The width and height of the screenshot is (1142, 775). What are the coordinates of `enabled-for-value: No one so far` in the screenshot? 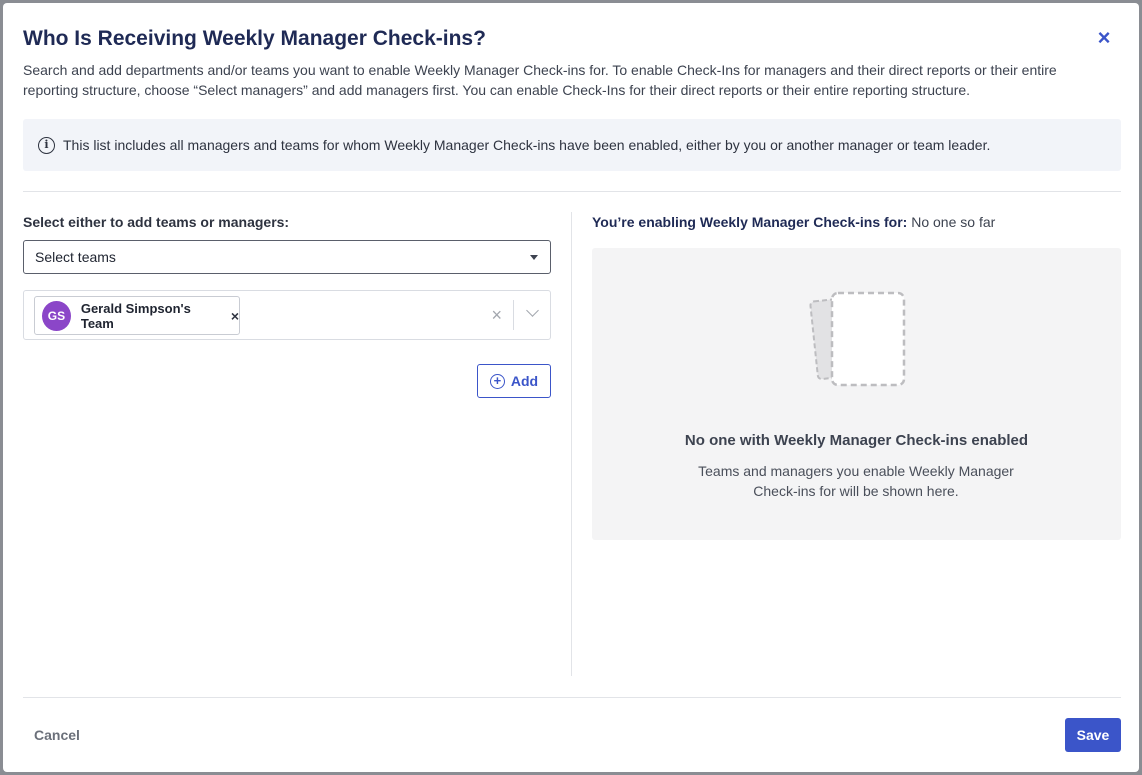 It's located at (953, 222).